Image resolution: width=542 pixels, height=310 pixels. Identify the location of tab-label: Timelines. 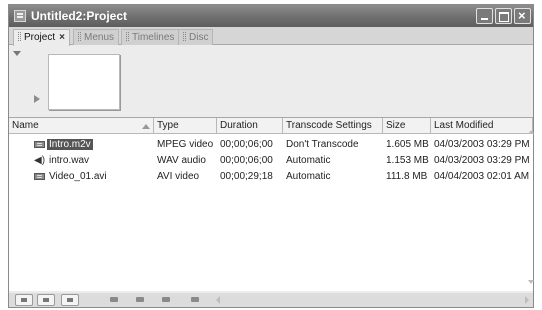
(153, 37).